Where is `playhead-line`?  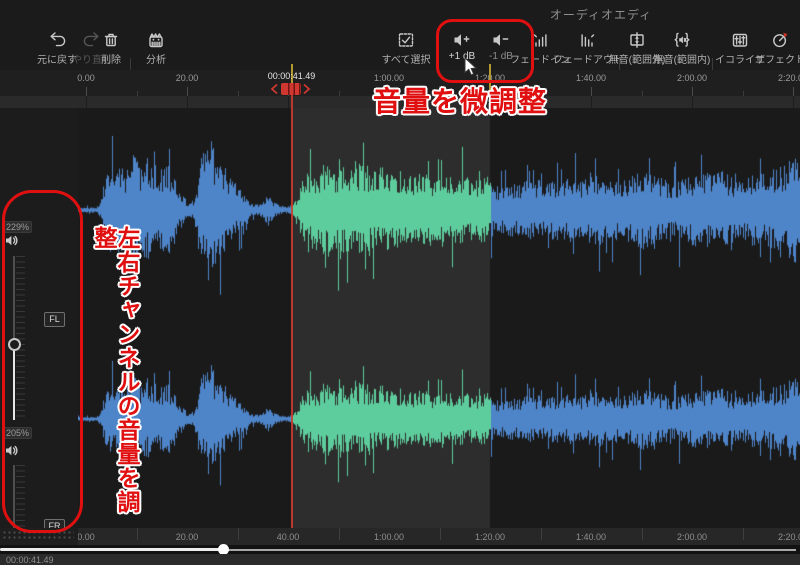
playhead-line is located at coordinates (292, 311).